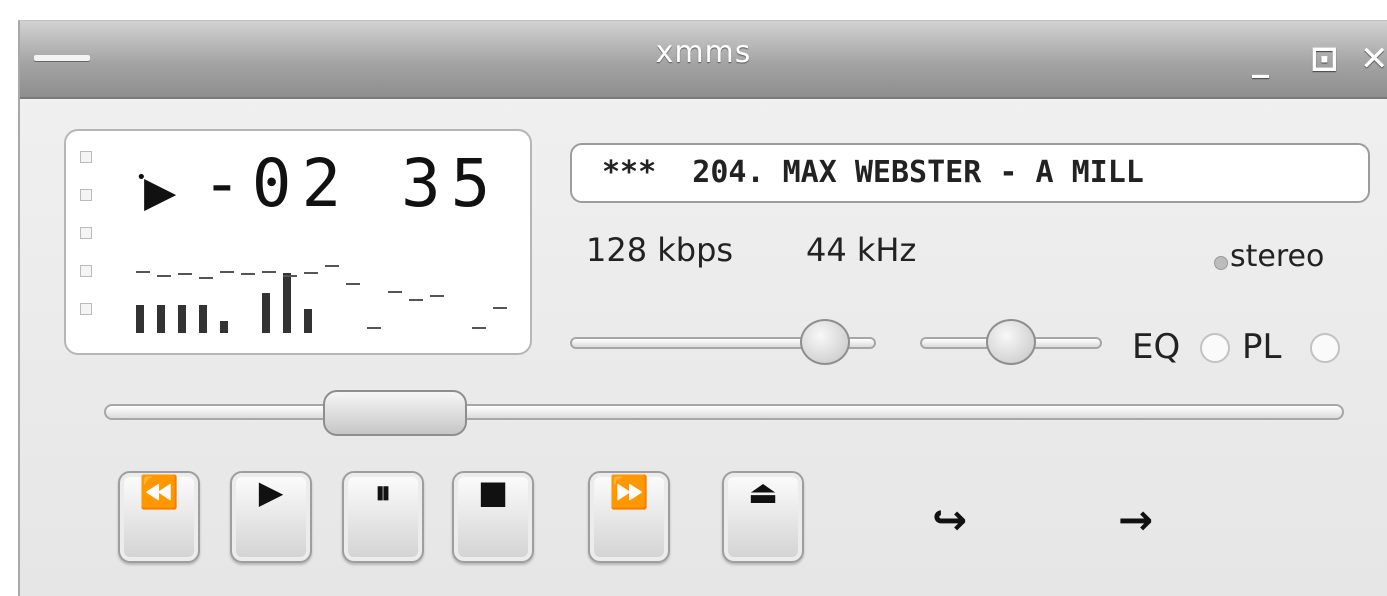  Describe the element at coordinates (825, 342) in the screenshot. I see `volume-slider-knob` at that location.